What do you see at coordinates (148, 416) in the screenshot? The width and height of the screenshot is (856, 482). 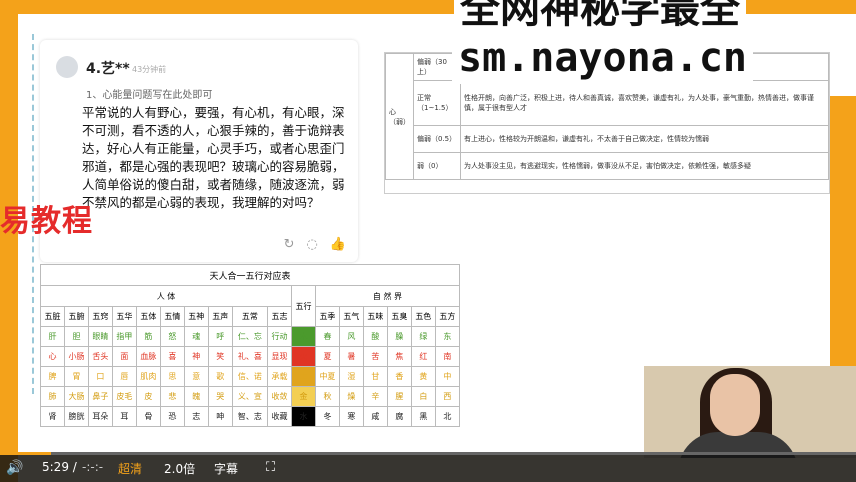 I see `table-cell: 骨` at bounding box center [148, 416].